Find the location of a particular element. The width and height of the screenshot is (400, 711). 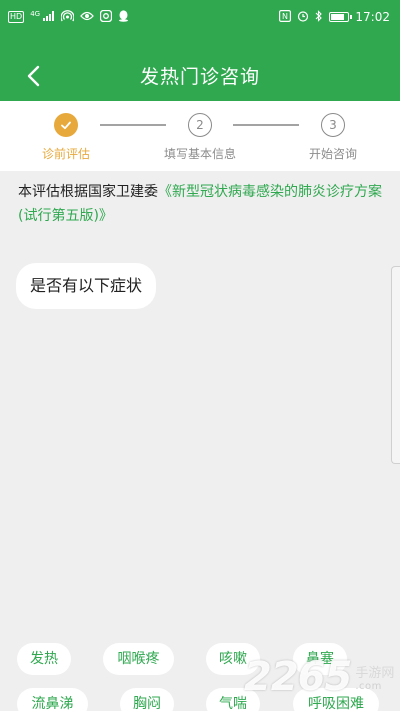

bluetooth-icon is located at coordinates (319, 17).